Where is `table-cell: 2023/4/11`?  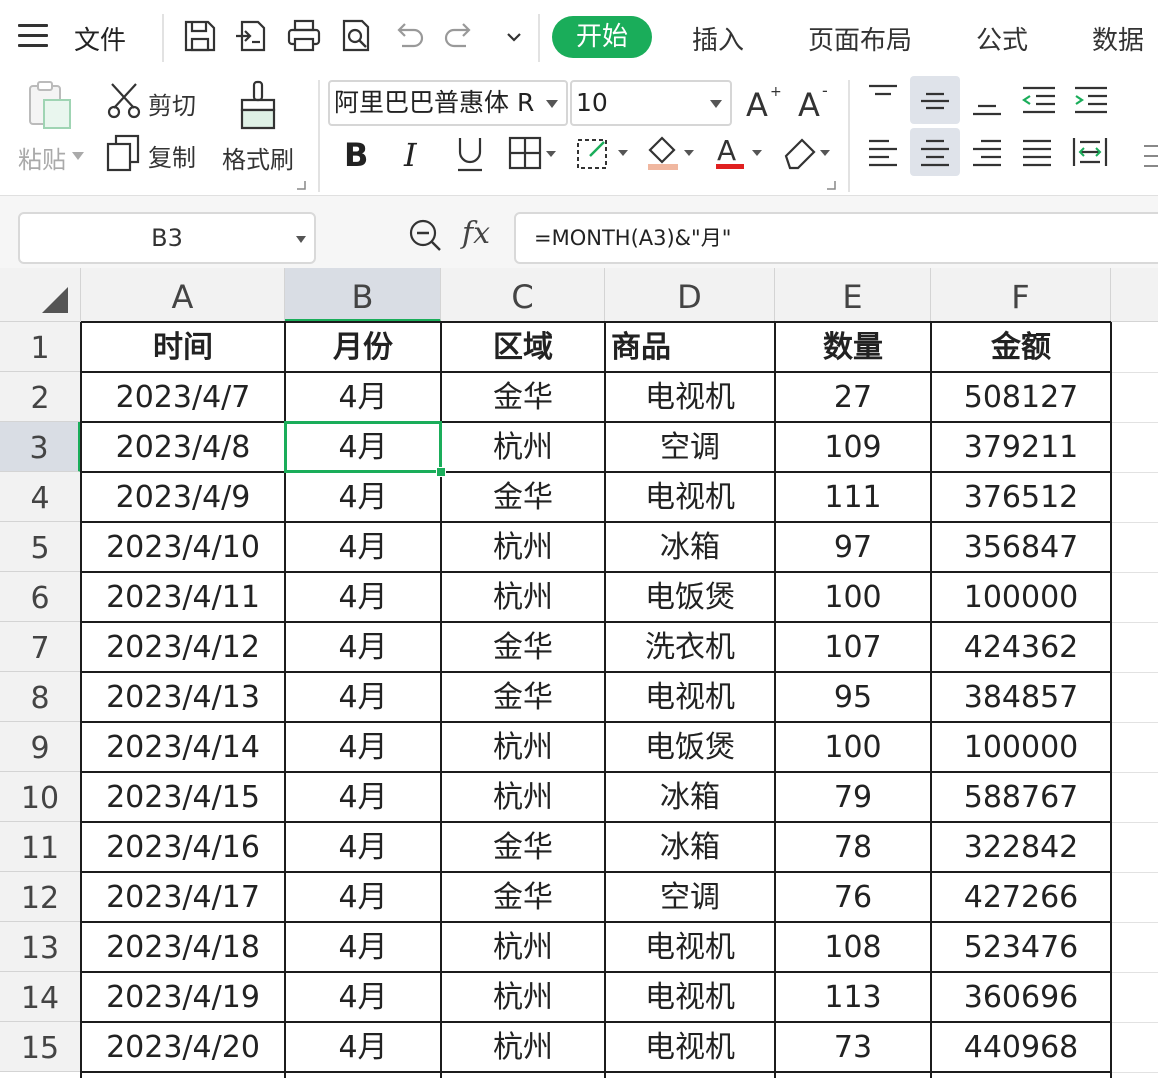 table-cell: 2023/4/11 is located at coordinates (183, 597).